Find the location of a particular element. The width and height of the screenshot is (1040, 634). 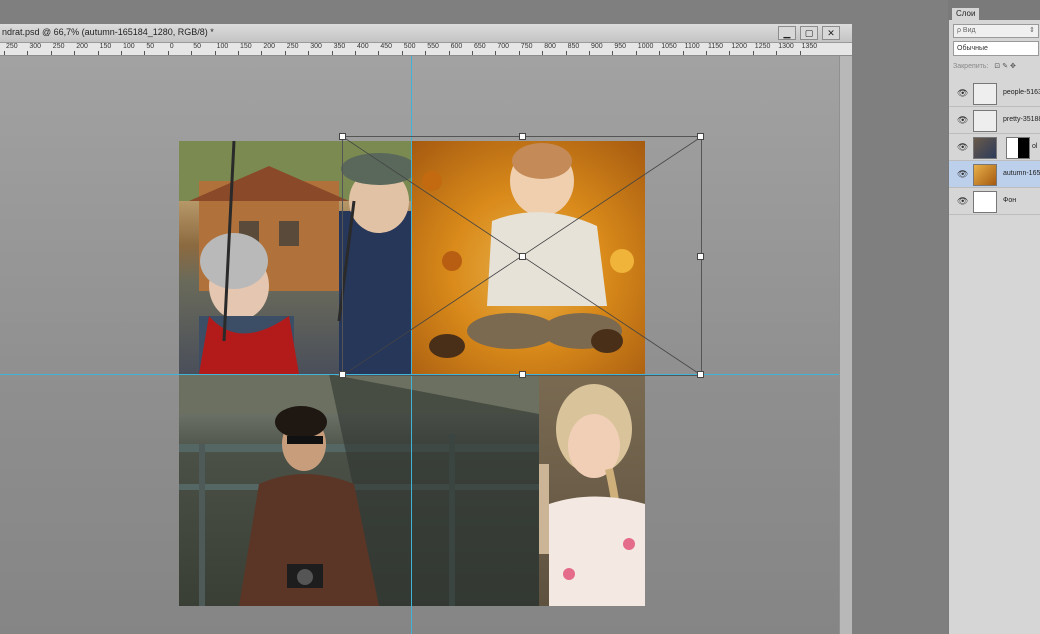

young-man-illustration is located at coordinates (359, 490).